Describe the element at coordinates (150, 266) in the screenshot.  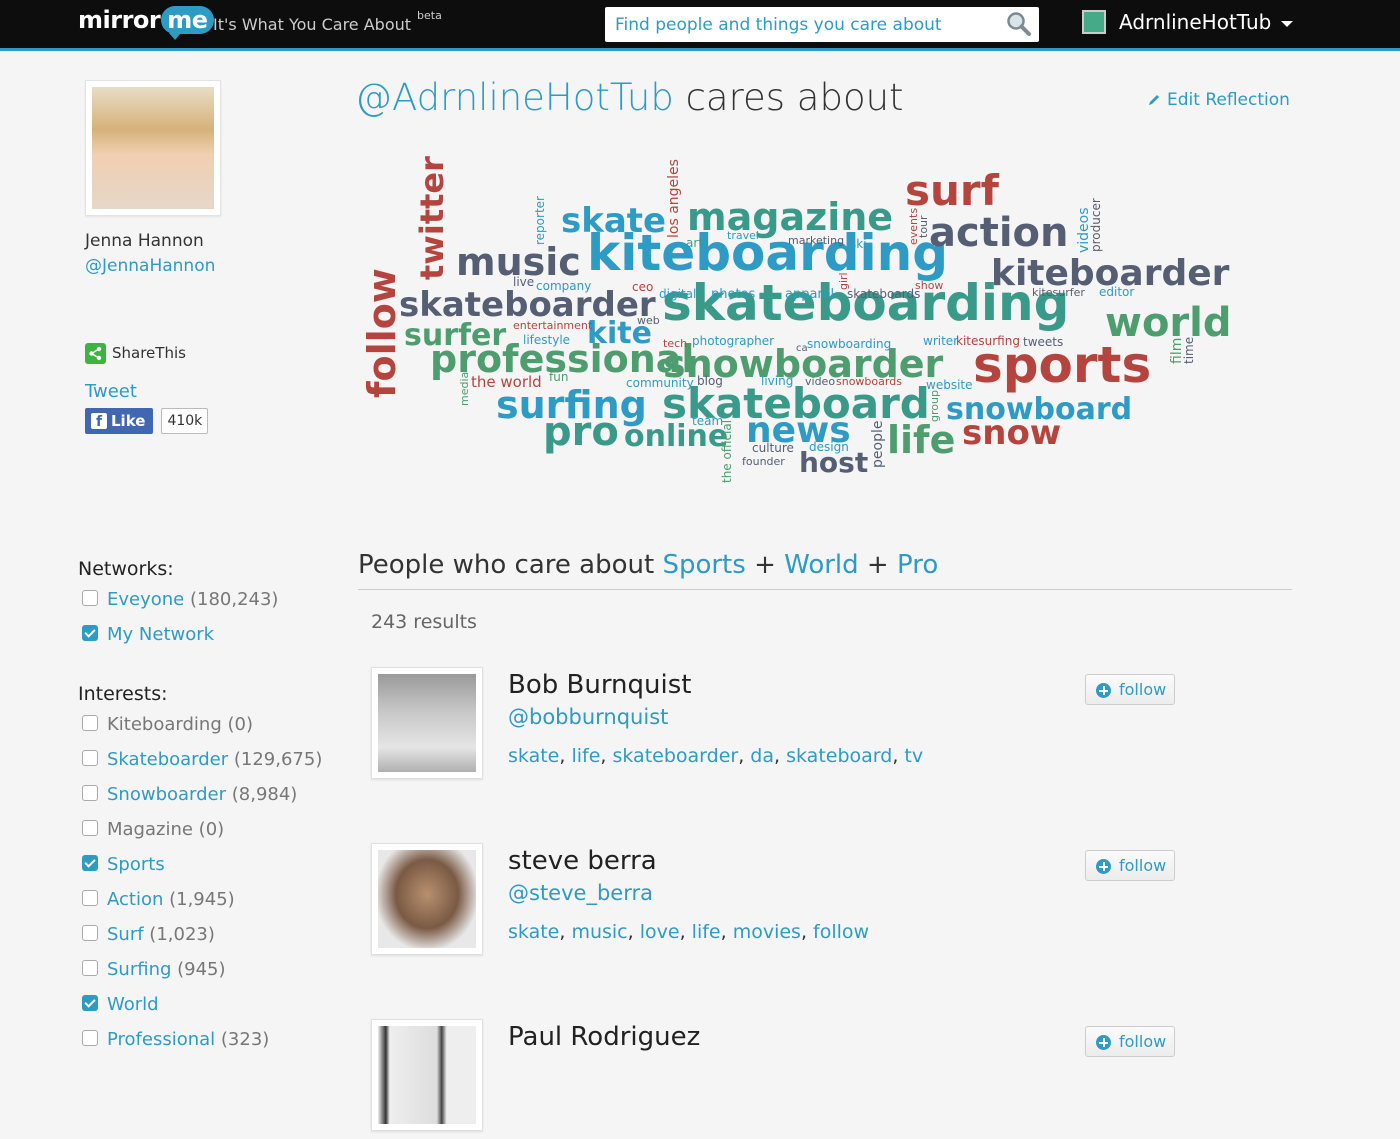
I see `profile-handle-link: @JennaHannon` at that location.